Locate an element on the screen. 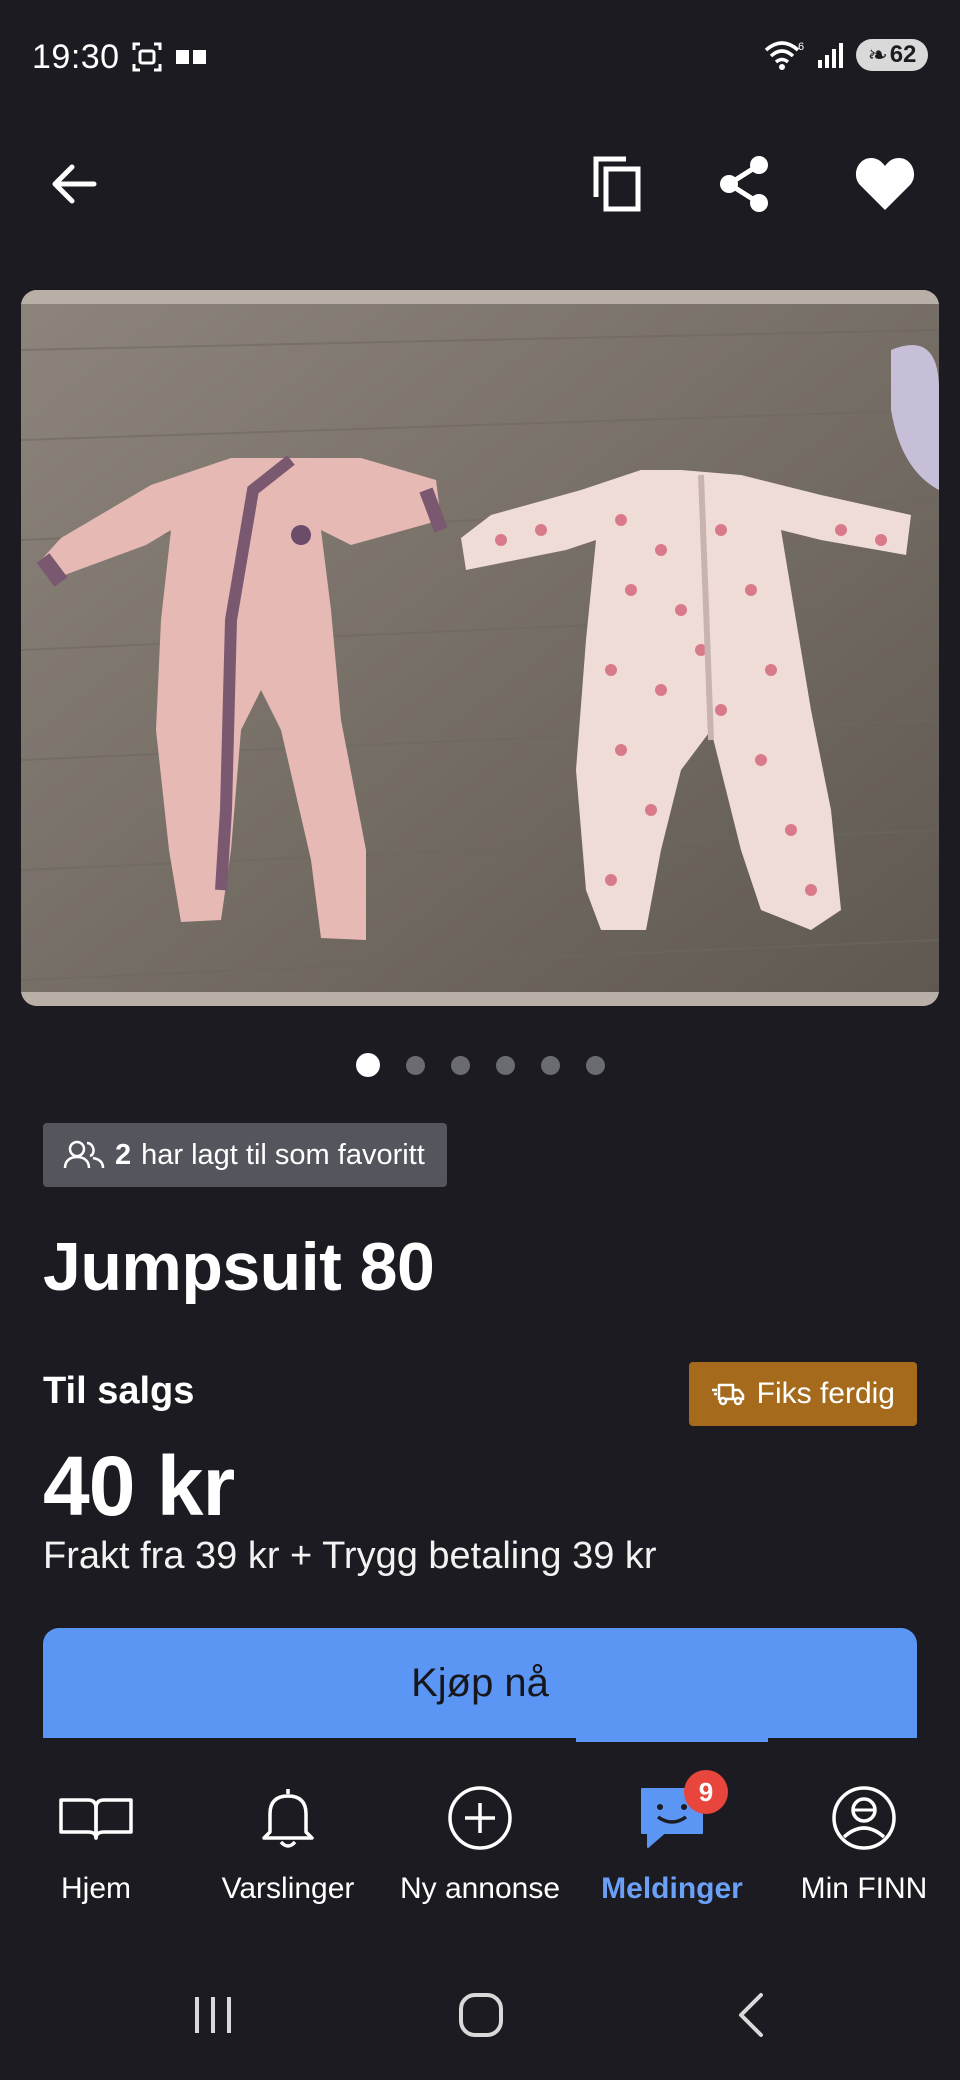 The height and width of the screenshot is (2080, 960). recent-apps-button is located at coordinates (213, 2015).